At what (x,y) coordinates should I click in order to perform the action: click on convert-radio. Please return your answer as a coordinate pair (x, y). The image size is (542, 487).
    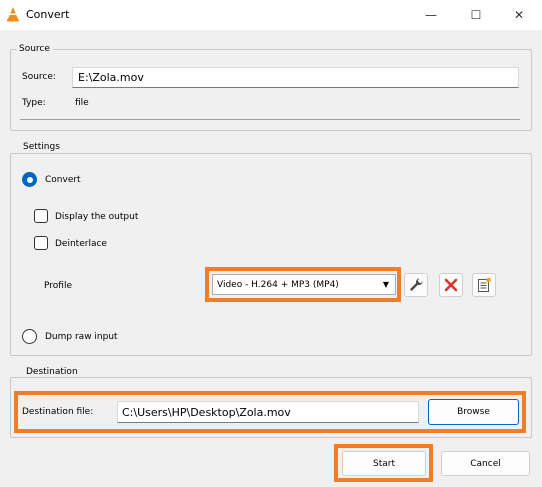
    Looking at the image, I should click on (29, 179).